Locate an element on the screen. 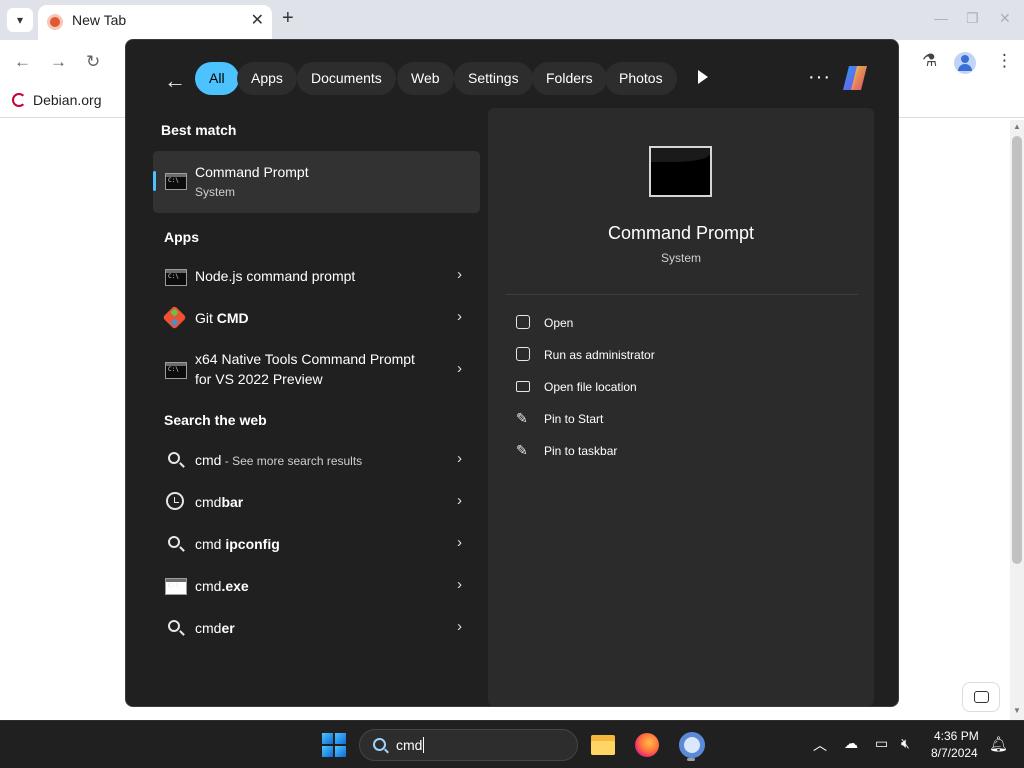  filter-apps: Apps is located at coordinates (267, 78).